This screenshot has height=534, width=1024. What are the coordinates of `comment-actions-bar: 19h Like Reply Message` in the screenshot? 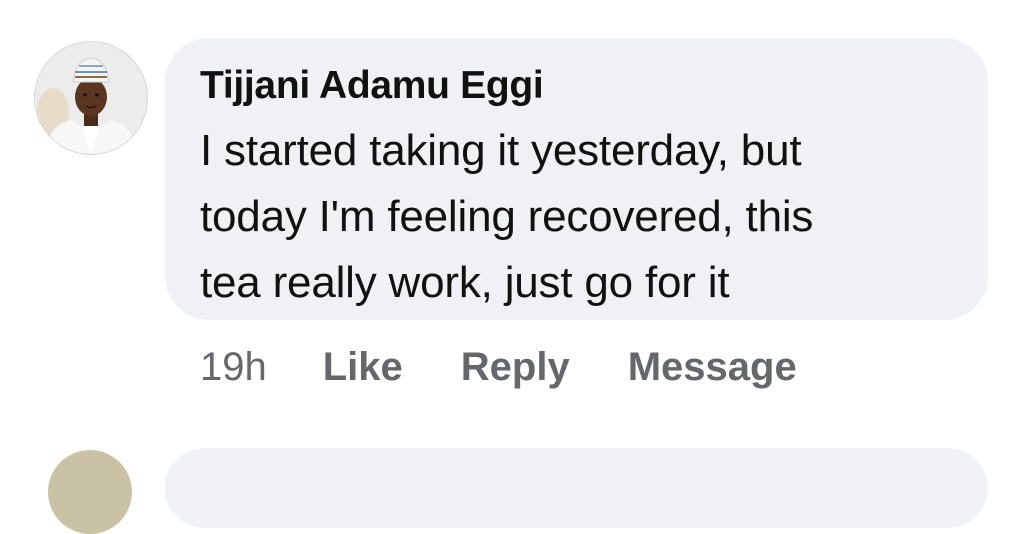 It's located at (527, 367).